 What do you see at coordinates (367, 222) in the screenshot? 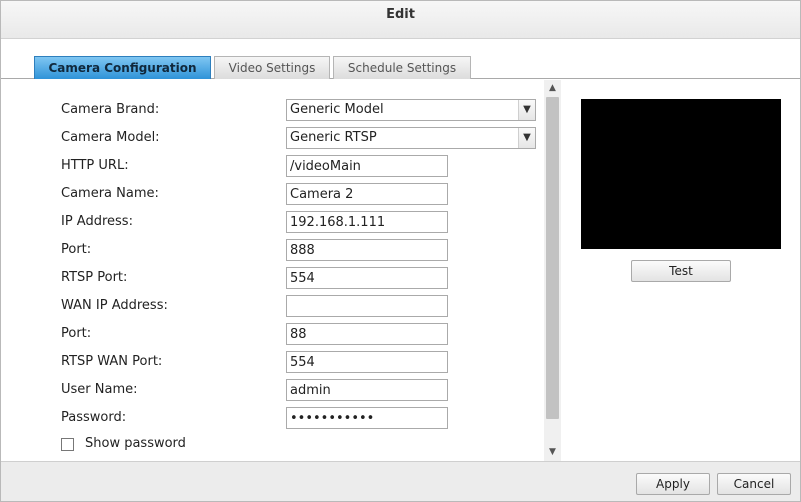
I see `ip-address-input` at bounding box center [367, 222].